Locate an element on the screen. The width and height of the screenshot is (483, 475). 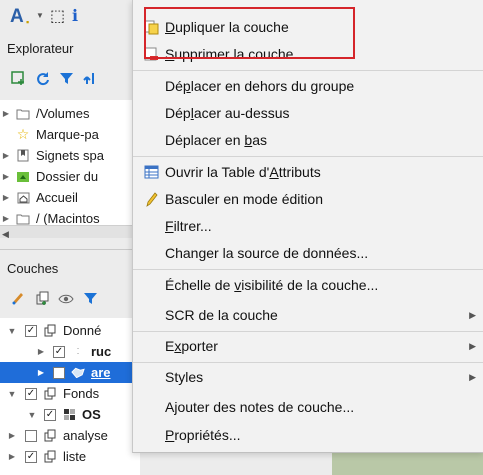
home-icon is located at coordinates (23, 198).